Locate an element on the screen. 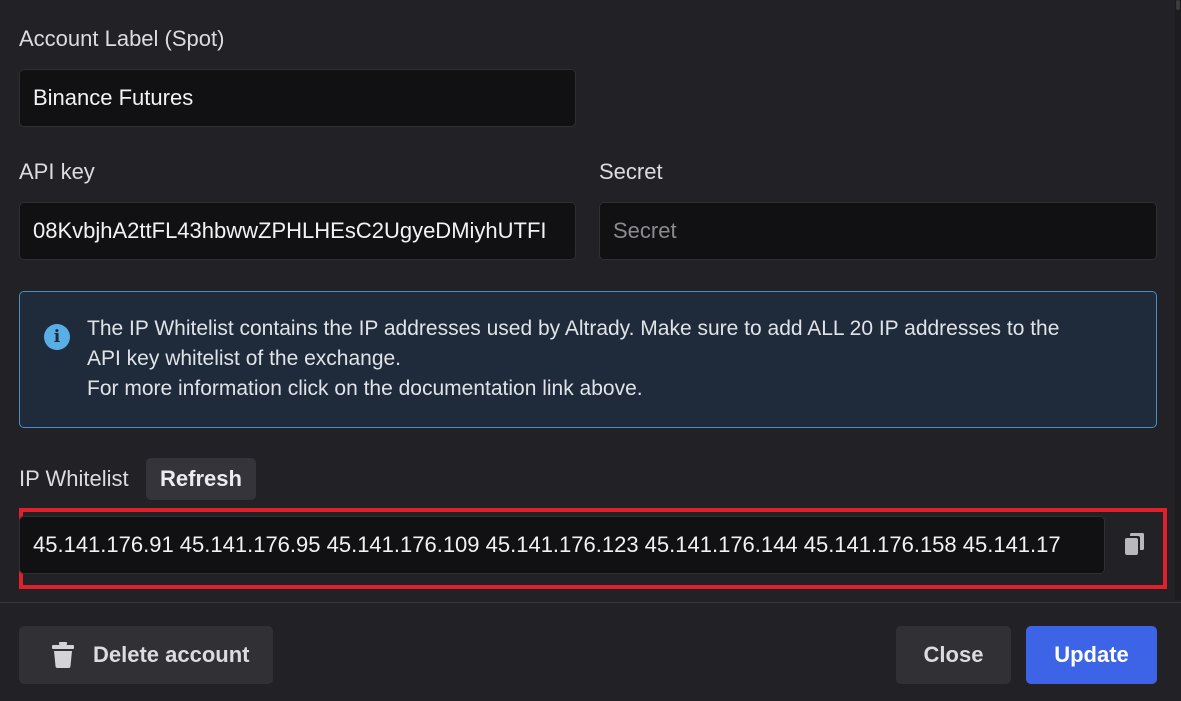 This screenshot has height=701, width=1181. account-label-field is located at coordinates (297, 98).